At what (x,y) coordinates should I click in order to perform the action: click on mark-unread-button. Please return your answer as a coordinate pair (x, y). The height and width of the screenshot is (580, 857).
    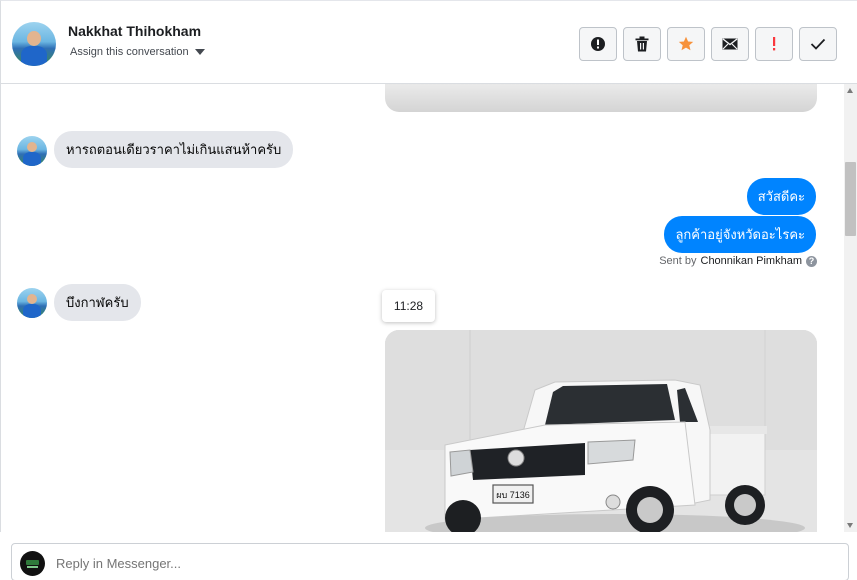
    Looking at the image, I should click on (730, 44).